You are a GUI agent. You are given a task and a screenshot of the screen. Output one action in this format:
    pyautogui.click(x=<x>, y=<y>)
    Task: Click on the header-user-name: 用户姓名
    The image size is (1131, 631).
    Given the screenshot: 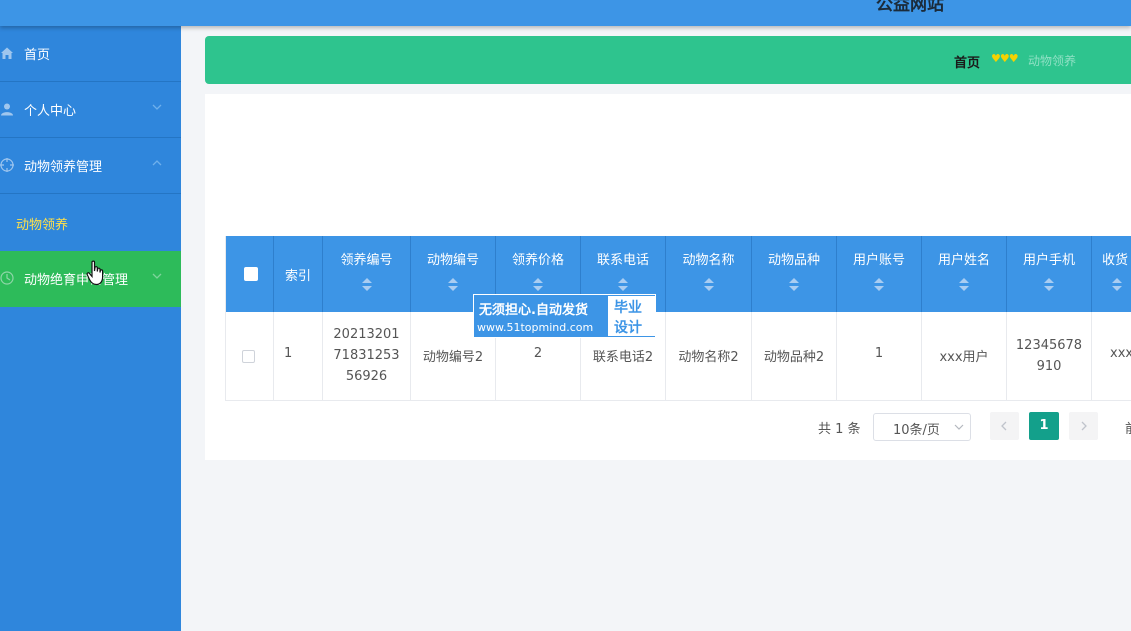 What is the action you would take?
    pyautogui.click(x=964, y=274)
    